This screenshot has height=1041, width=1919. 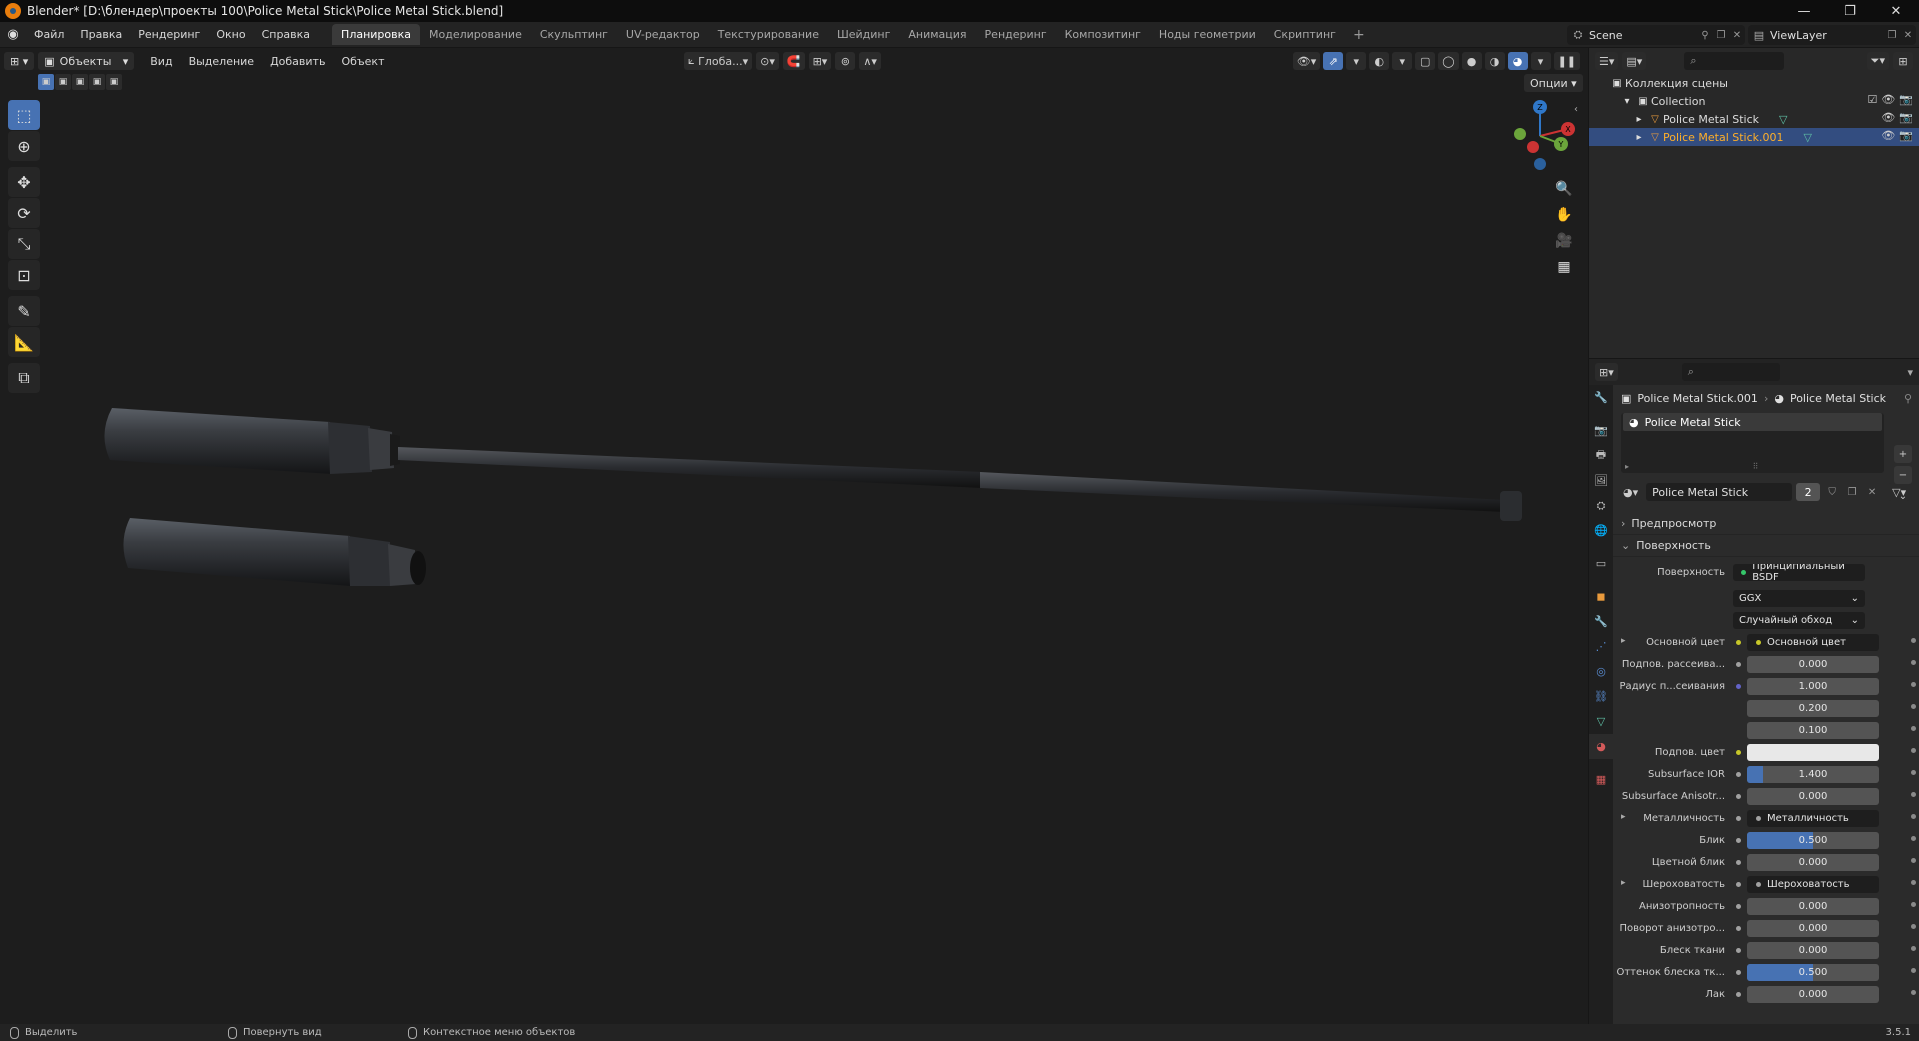 What do you see at coordinates (1813, 818) in the screenshot?
I see `linked-input-field: Металличность` at bounding box center [1813, 818].